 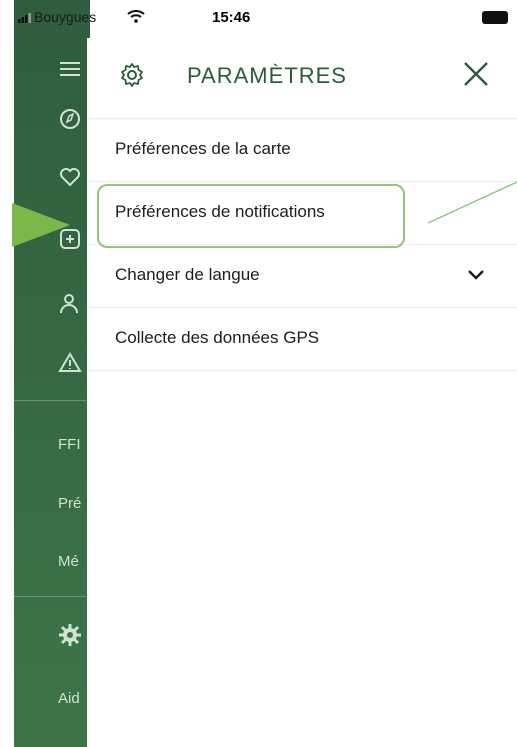 What do you see at coordinates (476, 275) in the screenshot?
I see `chevron-down-icon` at bounding box center [476, 275].